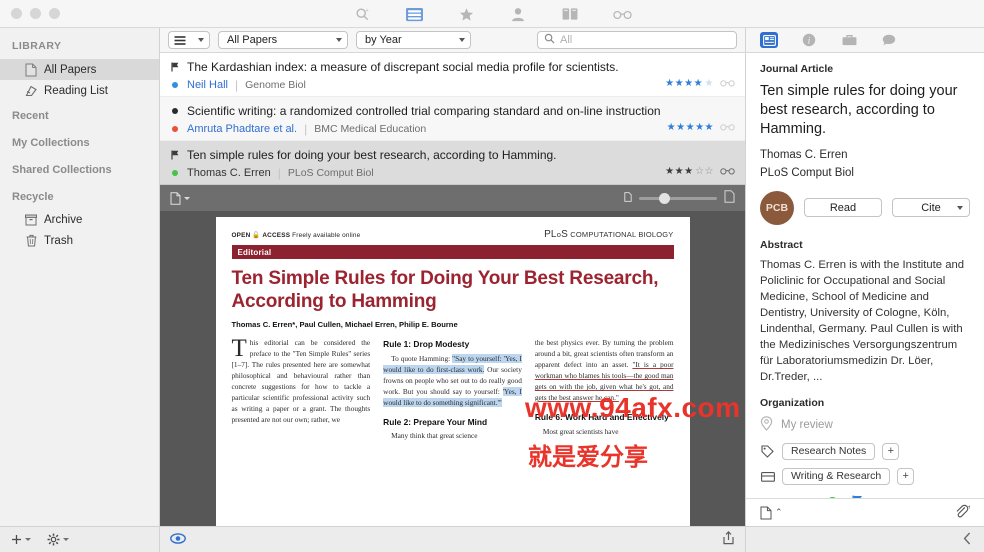 The width and height of the screenshot is (984, 552). Describe the element at coordinates (283, 40) in the screenshot. I see `collection-filter-select: All Papers` at that location.